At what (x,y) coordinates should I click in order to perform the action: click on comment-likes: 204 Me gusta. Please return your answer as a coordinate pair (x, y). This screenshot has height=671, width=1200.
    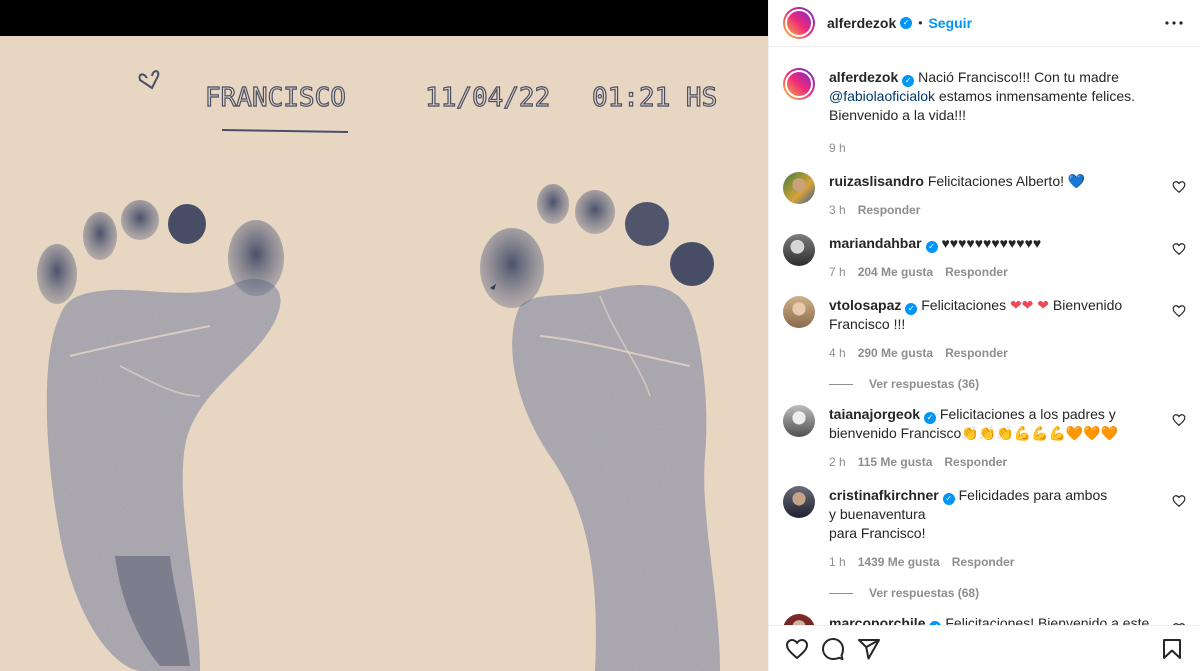
    Looking at the image, I should click on (895, 272).